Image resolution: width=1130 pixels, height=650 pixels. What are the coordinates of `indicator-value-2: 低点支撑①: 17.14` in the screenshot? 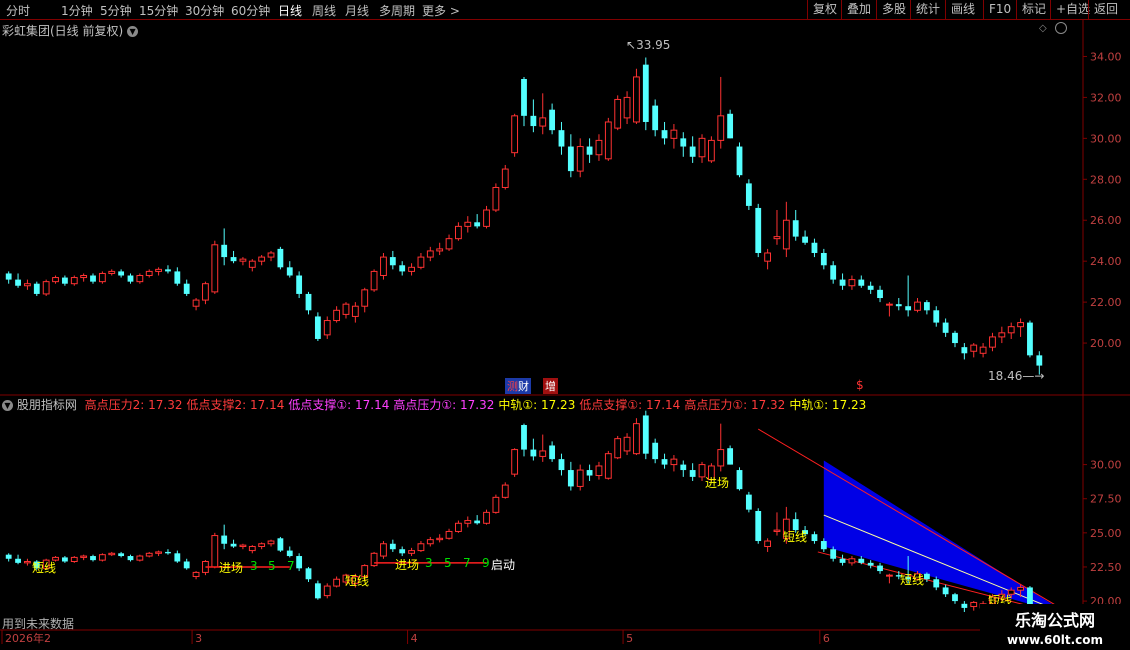 It's located at (339, 405).